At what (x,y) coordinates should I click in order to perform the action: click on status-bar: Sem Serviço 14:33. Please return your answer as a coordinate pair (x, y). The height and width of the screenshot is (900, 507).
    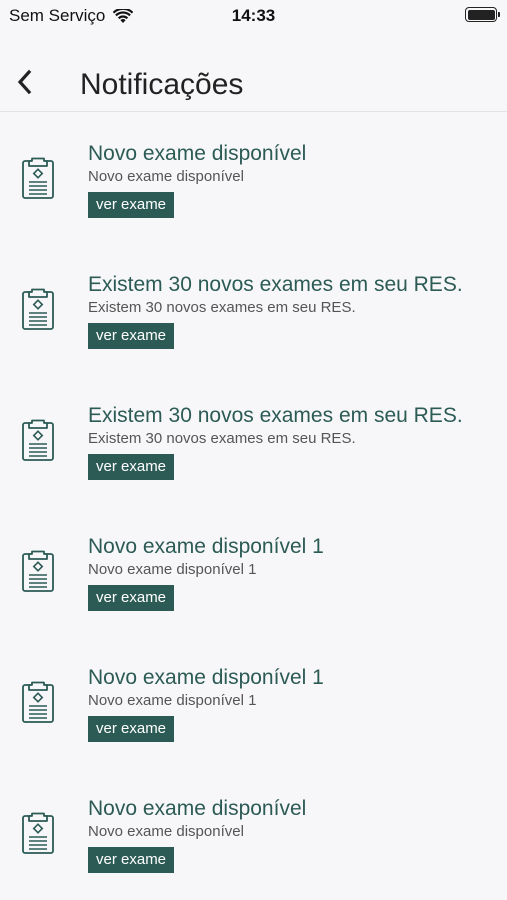
    Looking at the image, I should click on (253, 15).